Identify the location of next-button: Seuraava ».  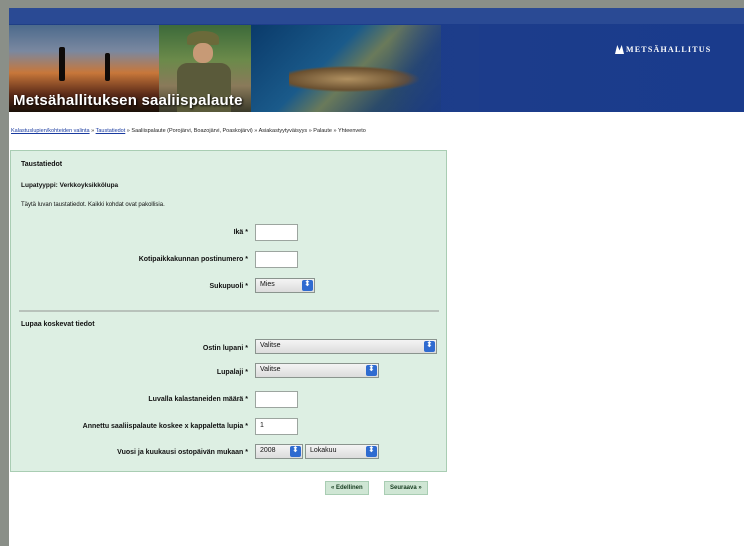
(406, 488).